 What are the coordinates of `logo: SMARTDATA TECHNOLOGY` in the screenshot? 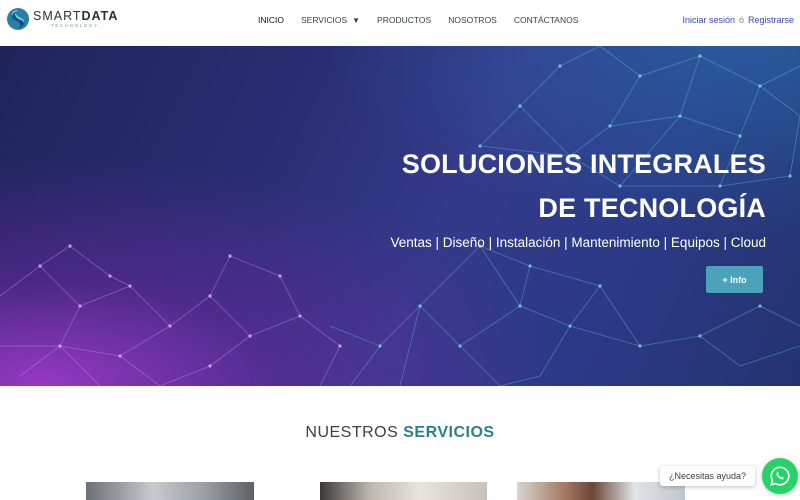 It's located at (62, 19).